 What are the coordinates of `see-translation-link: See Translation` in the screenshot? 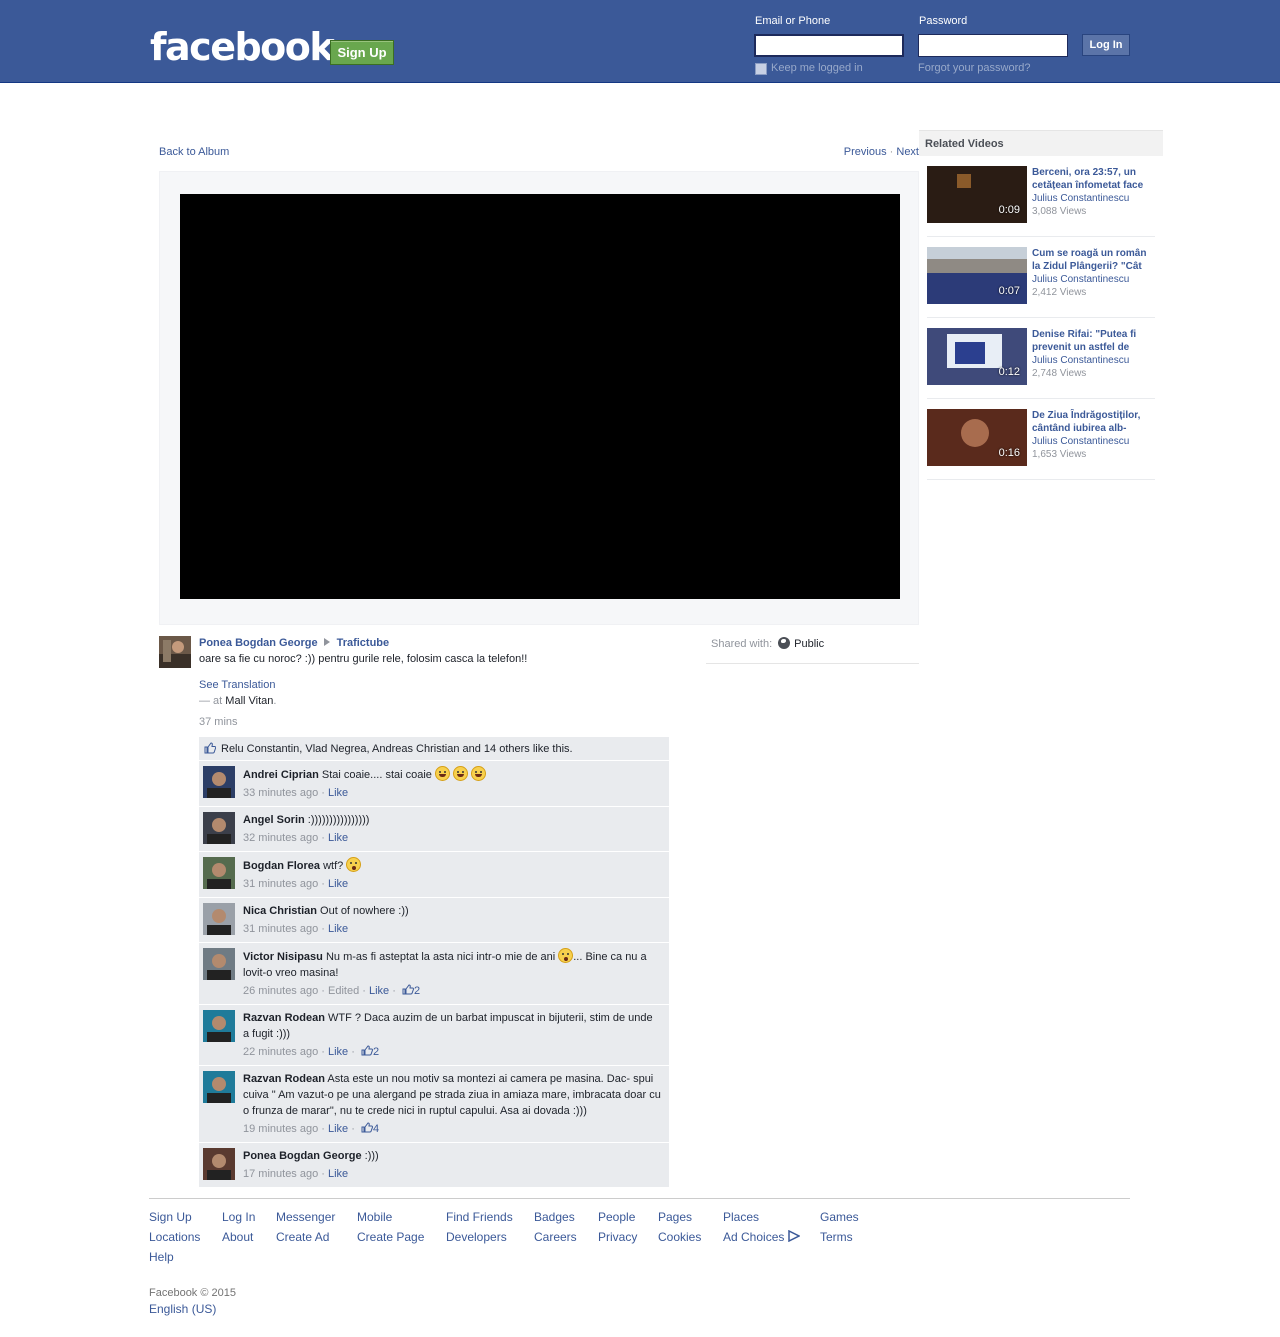 It's located at (237, 685).